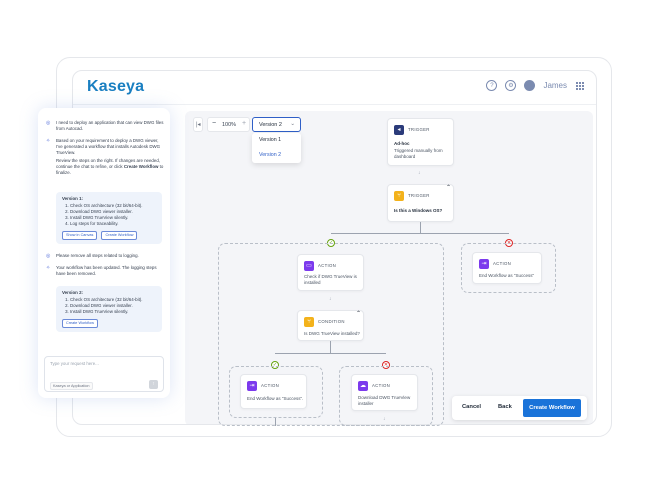 This screenshot has height=494, width=670. What do you see at coordinates (72, 198) in the screenshot?
I see `card-title: Version 1:` at bounding box center [72, 198].